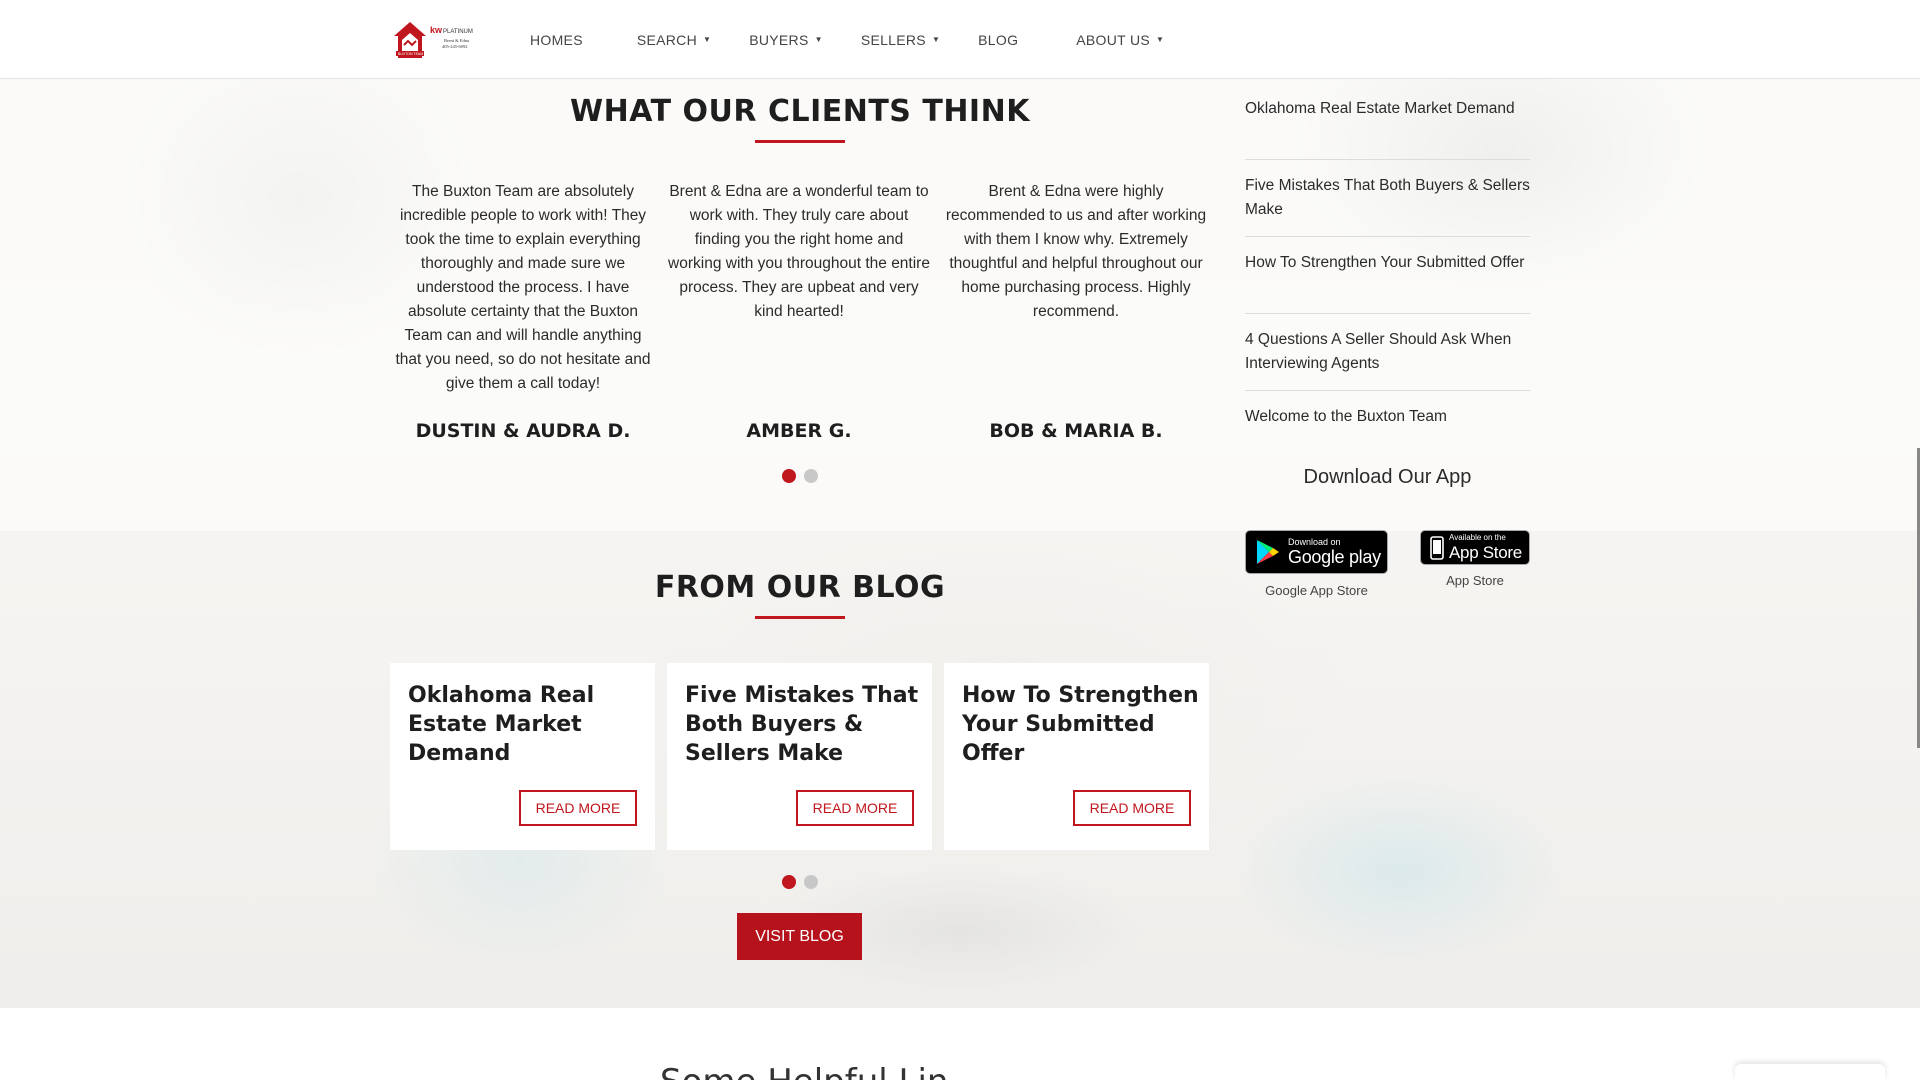 The height and width of the screenshot is (1080, 1920). What do you see at coordinates (1810, 1072) in the screenshot?
I see `chat-widget` at bounding box center [1810, 1072].